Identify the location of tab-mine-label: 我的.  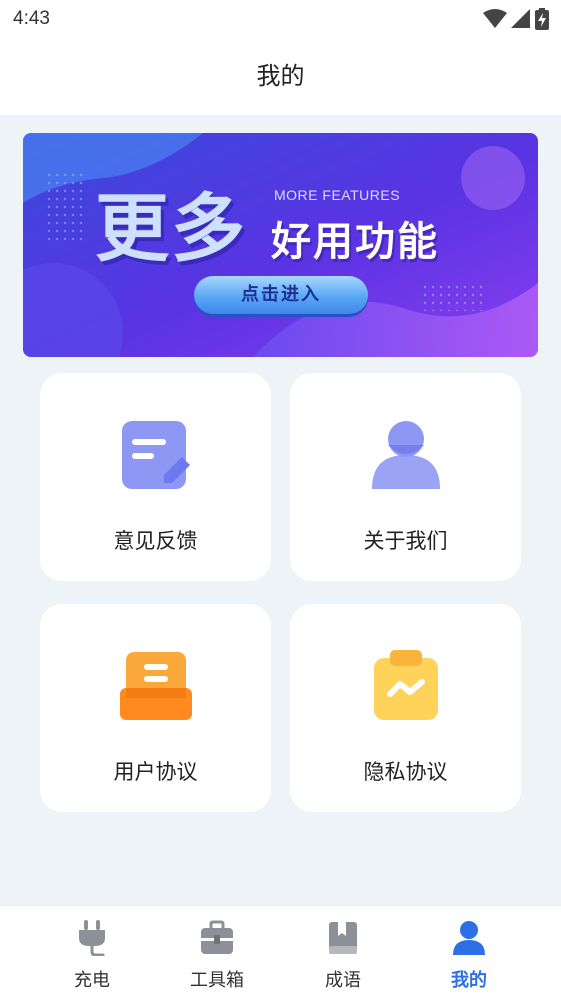
(469, 980).